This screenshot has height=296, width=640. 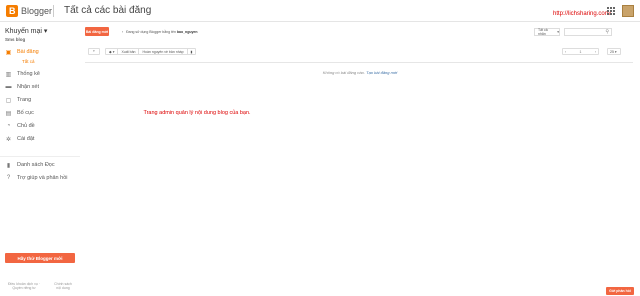 I want to click on label-button: ◆ ▾, so click(x=112, y=51).